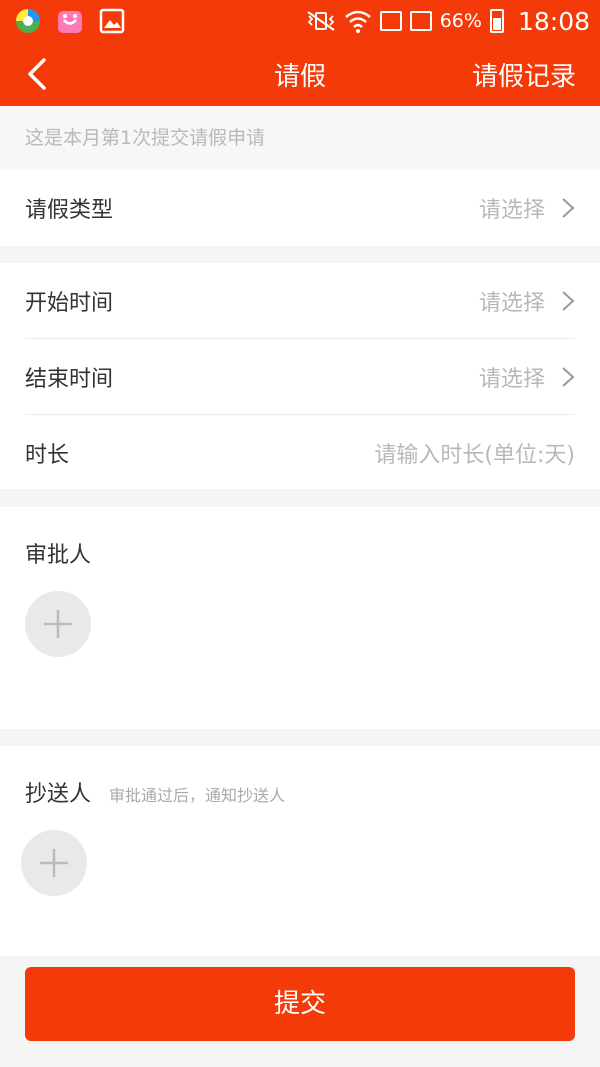 The height and width of the screenshot is (1067, 600). What do you see at coordinates (390, 21) in the screenshot?
I see `sim1-signal-icon` at bounding box center [390, 21].